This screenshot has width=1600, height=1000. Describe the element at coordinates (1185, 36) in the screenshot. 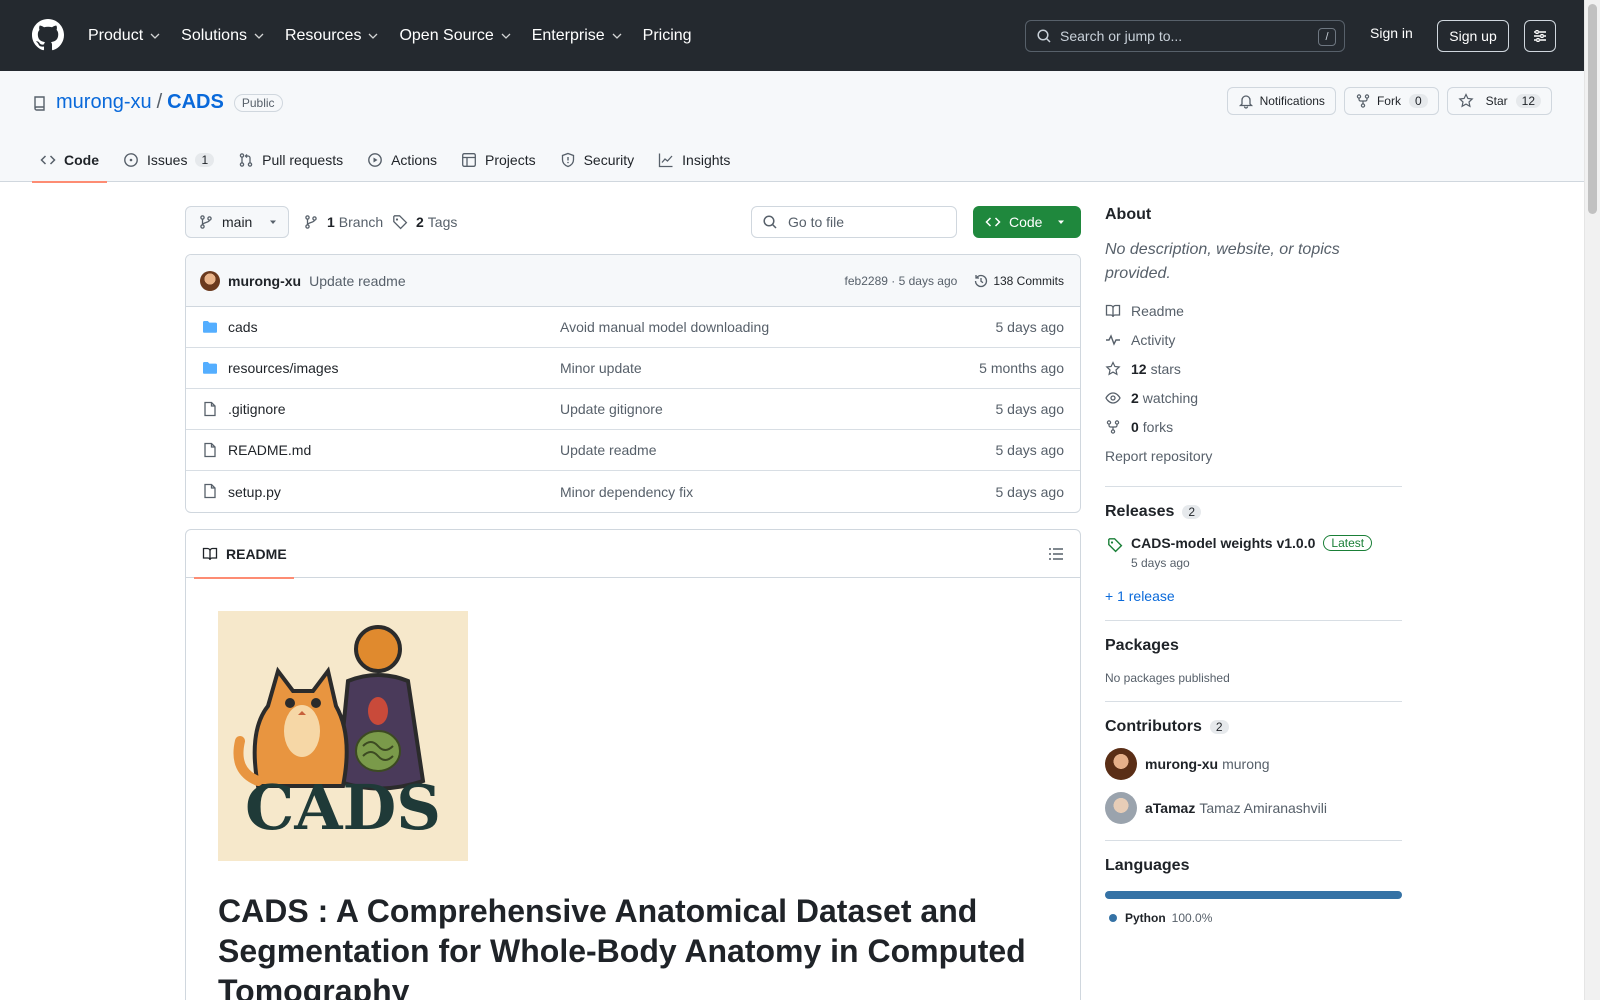

I see `global-search-input: Search or jump to... /` at that location.